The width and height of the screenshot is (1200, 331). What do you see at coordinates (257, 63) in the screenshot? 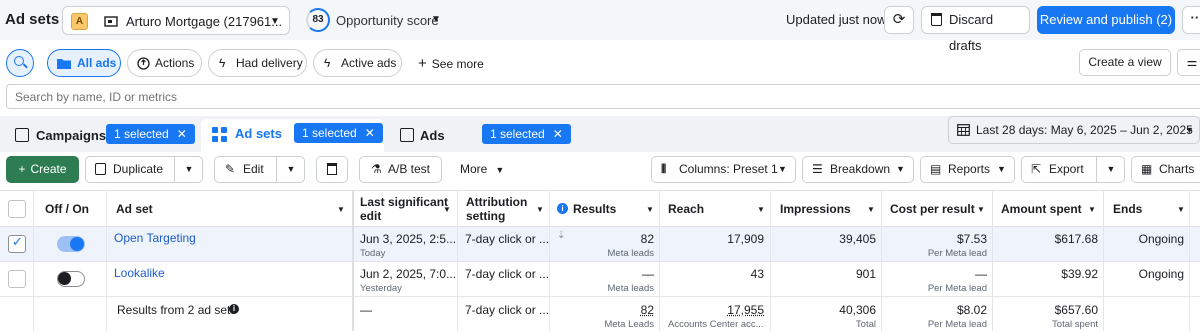
I see `filter-had-delivery: ϟ Had delivery` at bounding box center [257, 63].